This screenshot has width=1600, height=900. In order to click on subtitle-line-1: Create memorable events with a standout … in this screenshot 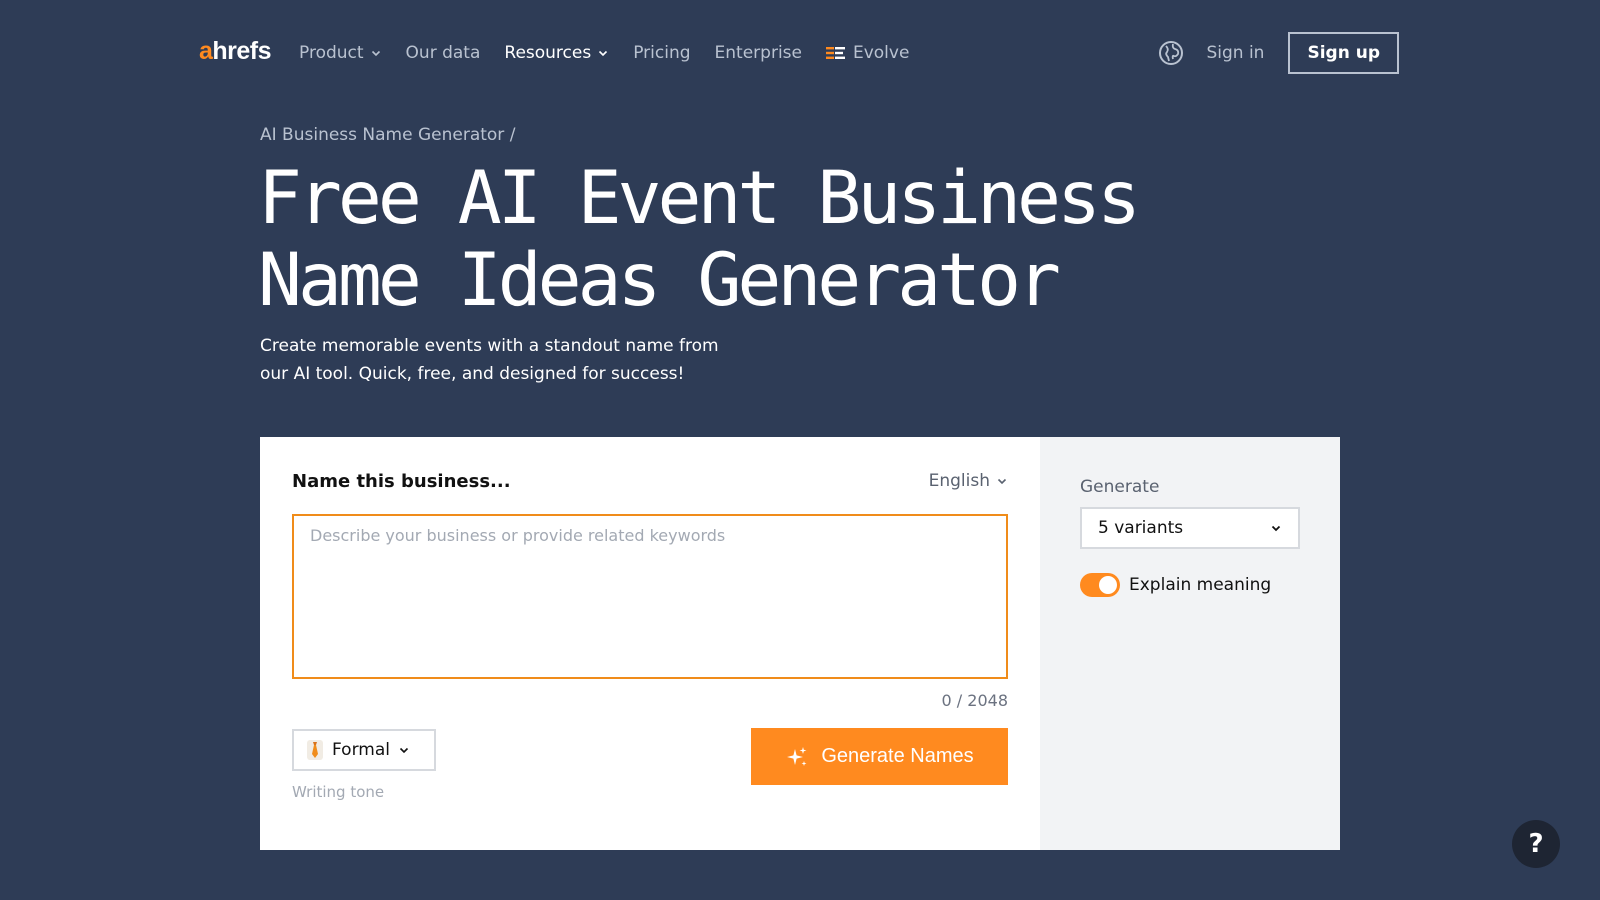, I will do `click(489, 346)`.